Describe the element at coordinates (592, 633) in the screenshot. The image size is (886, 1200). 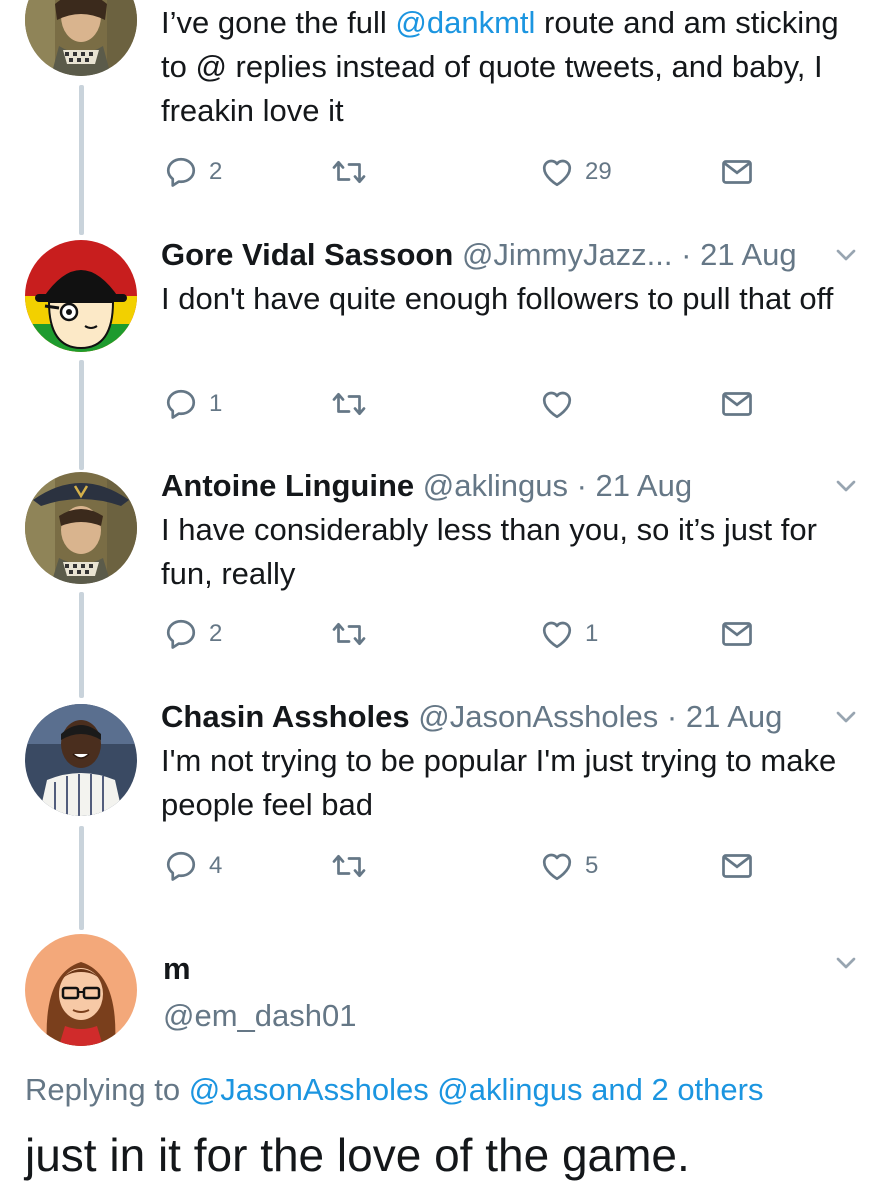
I see `like-count: 1` at that location.